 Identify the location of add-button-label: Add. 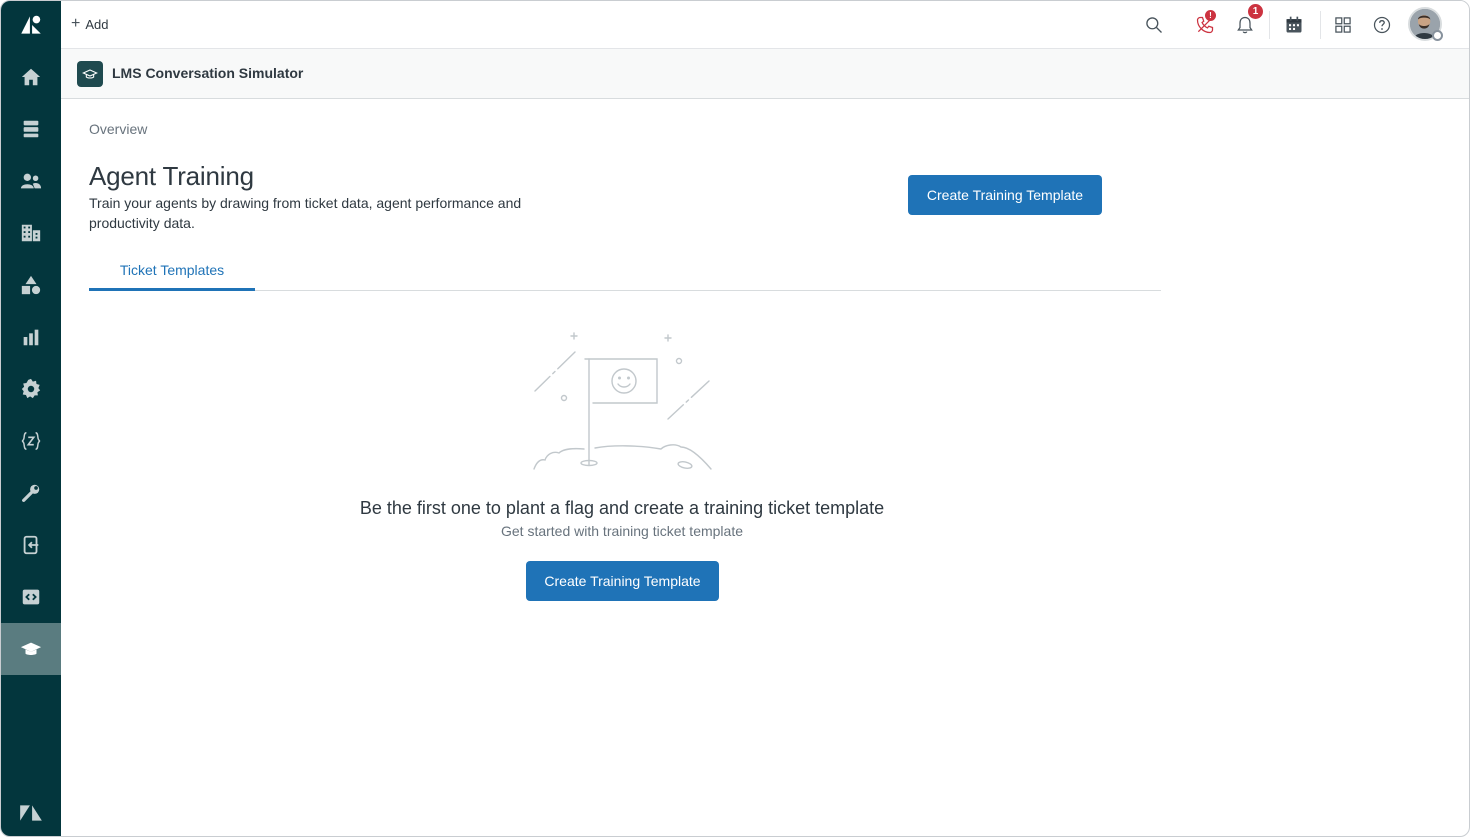
(97, 24).